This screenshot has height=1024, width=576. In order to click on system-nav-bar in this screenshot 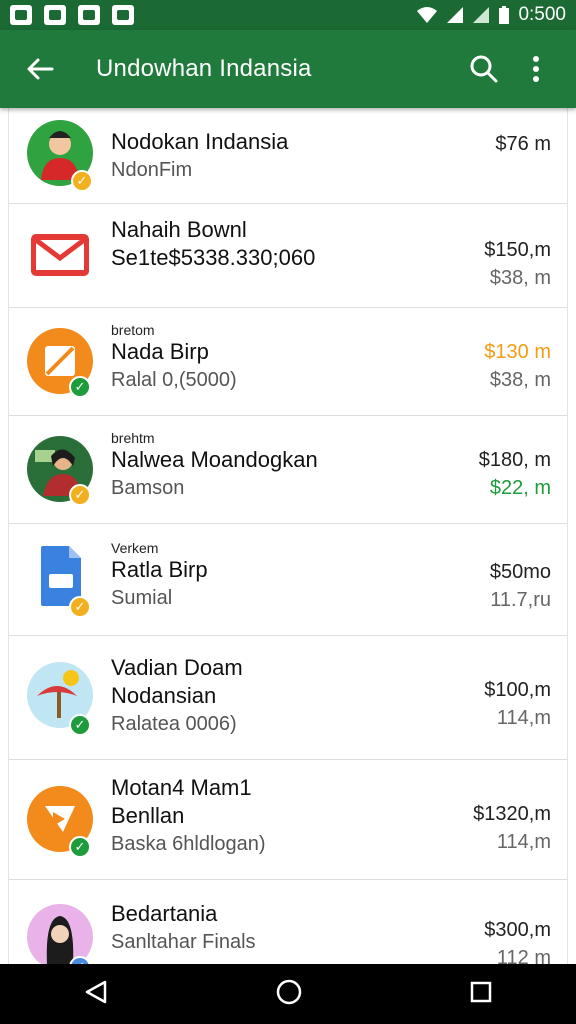, I will do `click(288, 994)`.